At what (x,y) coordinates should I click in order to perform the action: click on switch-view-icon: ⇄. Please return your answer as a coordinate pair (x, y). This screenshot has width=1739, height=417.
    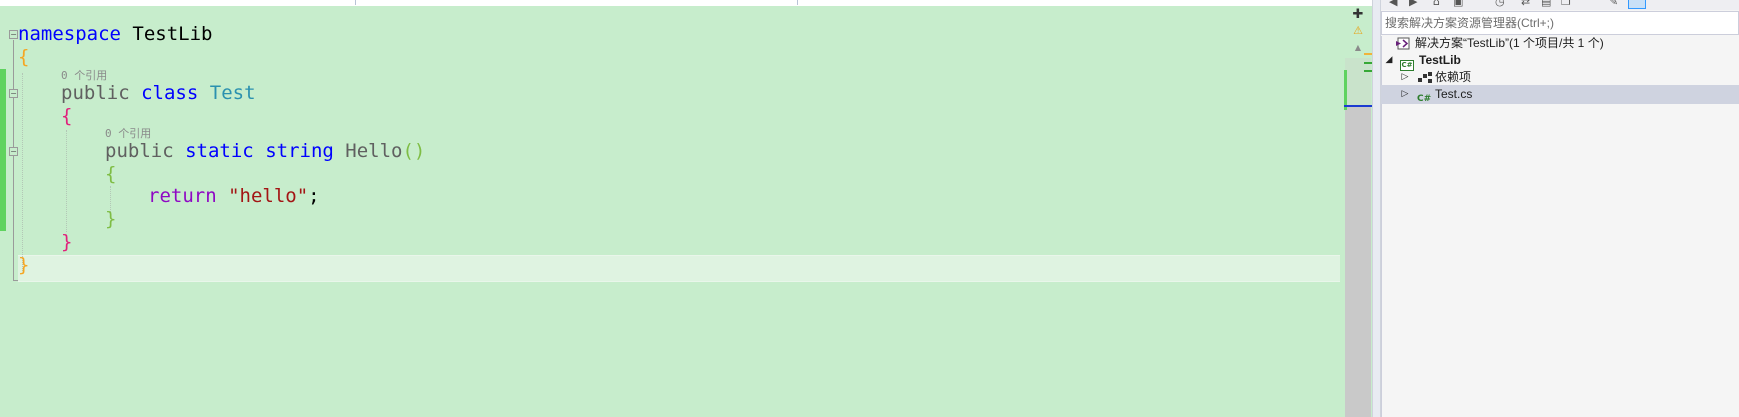
    Looking at the image, I should click on (1525, 4).